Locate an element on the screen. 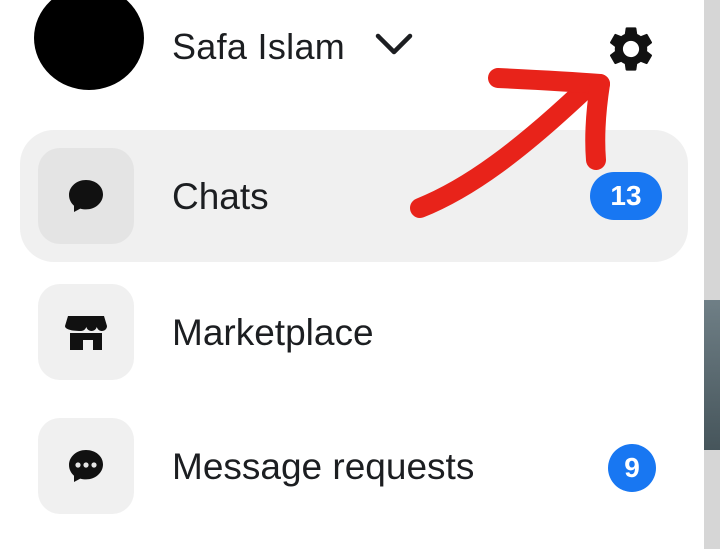 This screenshot has height=549, width=720. chevron-down-icon is located at coordinates (394, 45).